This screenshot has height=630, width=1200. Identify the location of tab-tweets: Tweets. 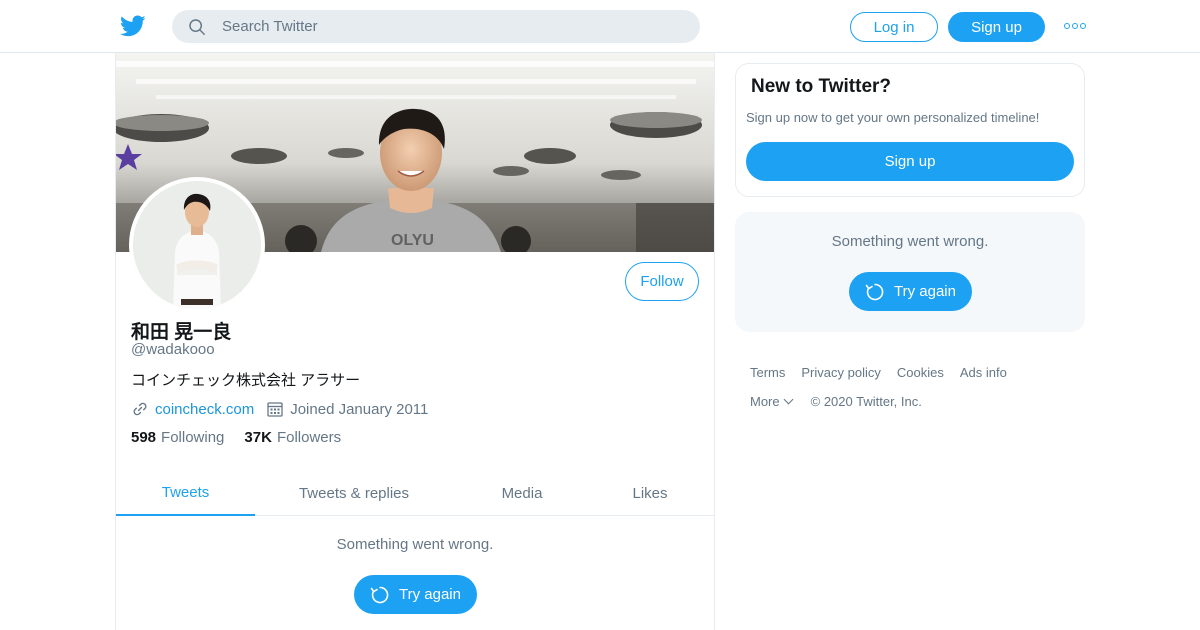
(185, 493).